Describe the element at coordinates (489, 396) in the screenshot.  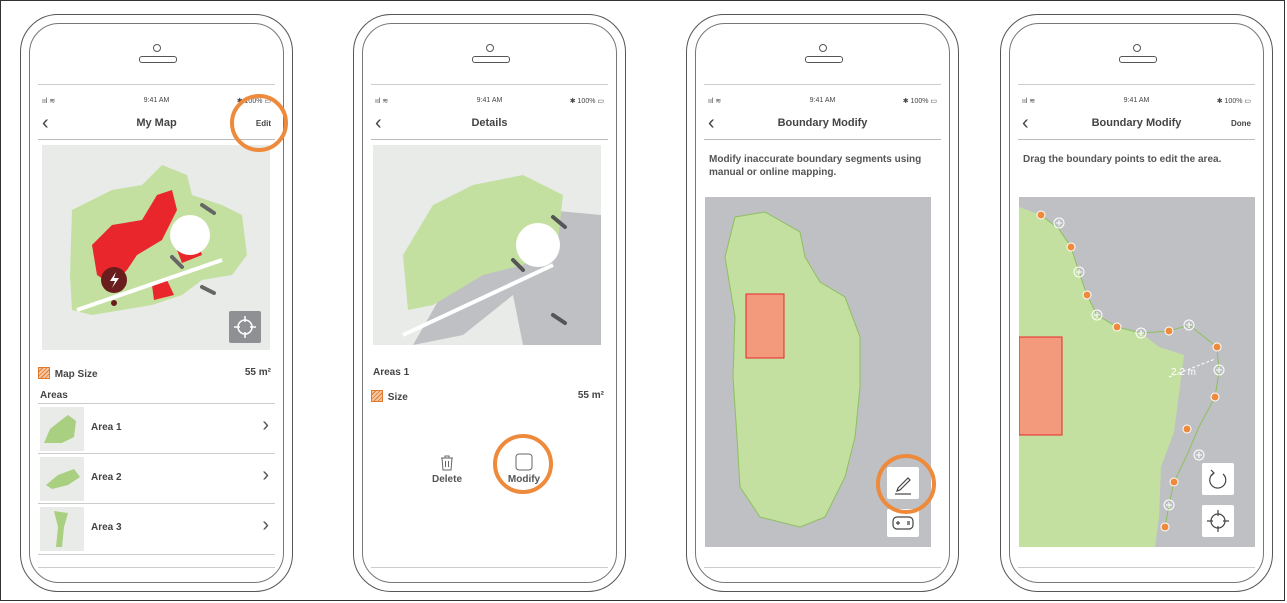
I see `size-row: Size 55 m²` at that location.